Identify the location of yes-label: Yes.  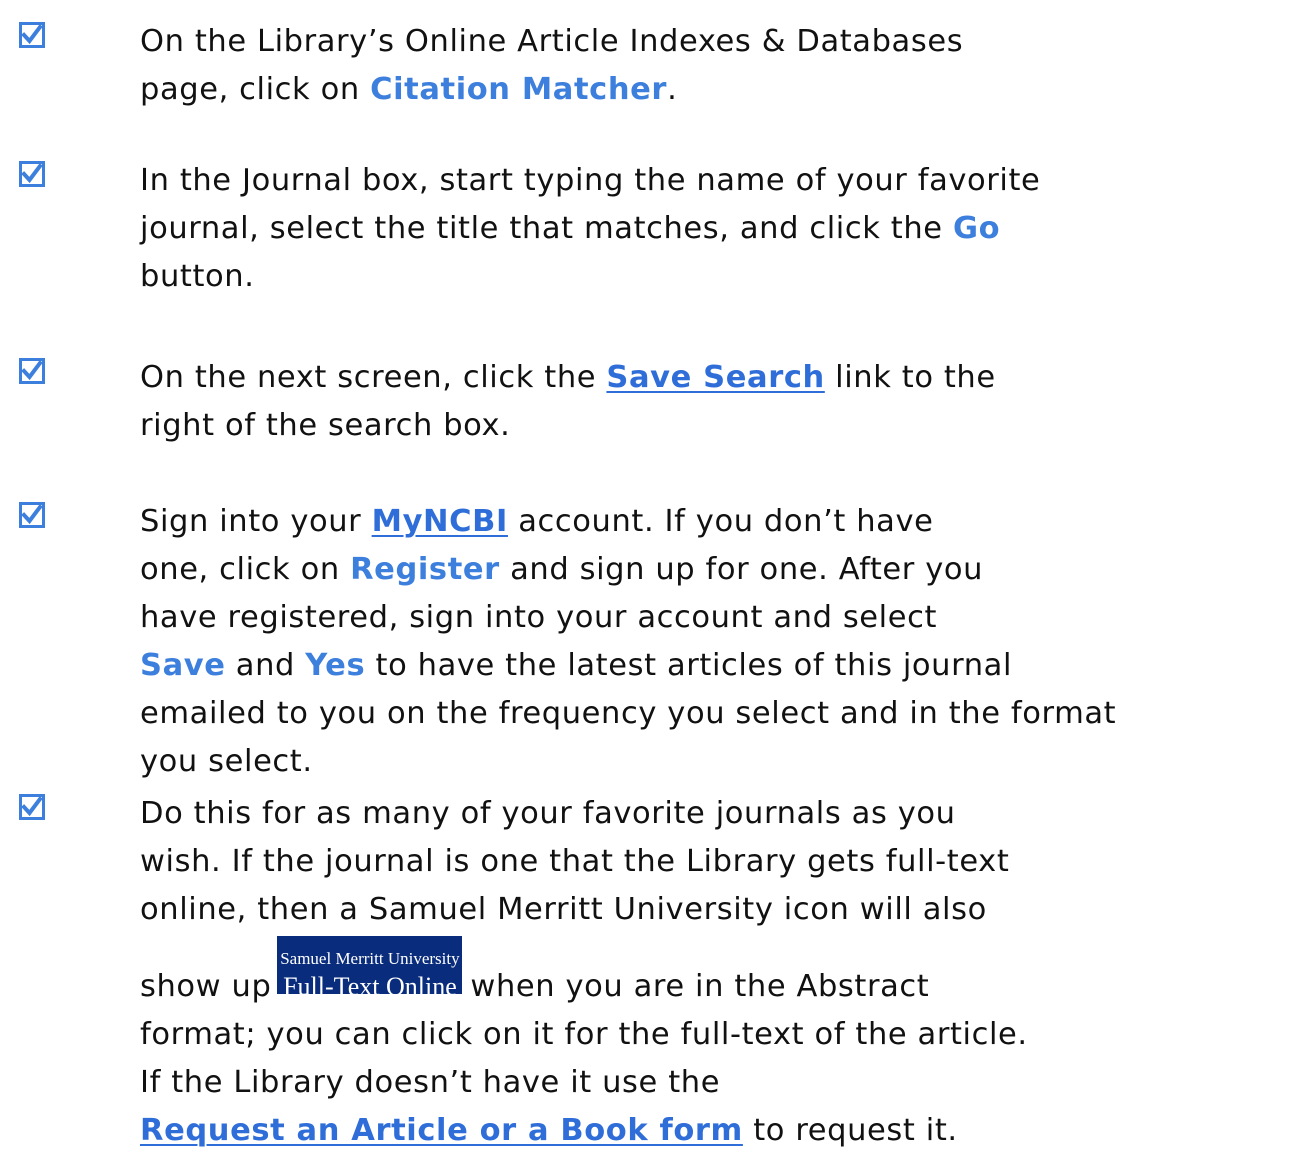
(335, 665).